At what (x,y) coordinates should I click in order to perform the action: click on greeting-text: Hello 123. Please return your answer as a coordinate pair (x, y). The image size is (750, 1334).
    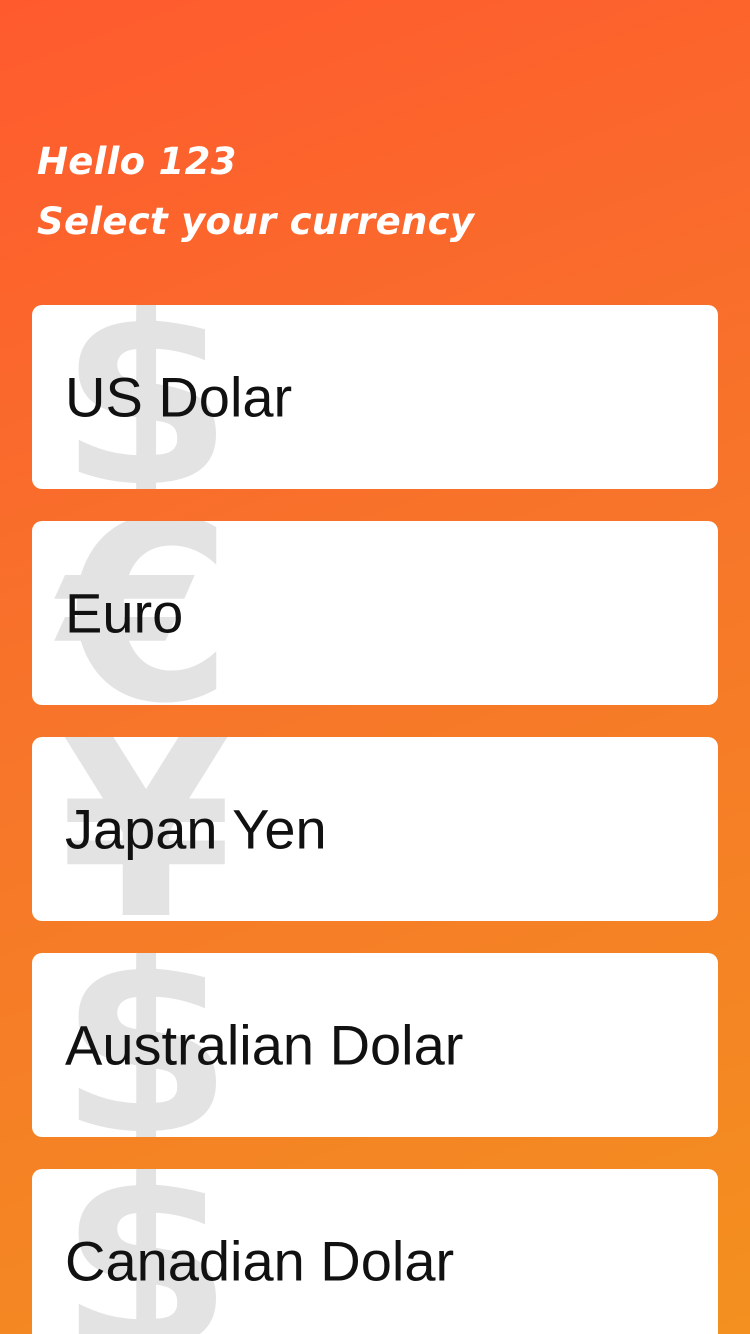
    Looking at the image, I should click on (137, 161).